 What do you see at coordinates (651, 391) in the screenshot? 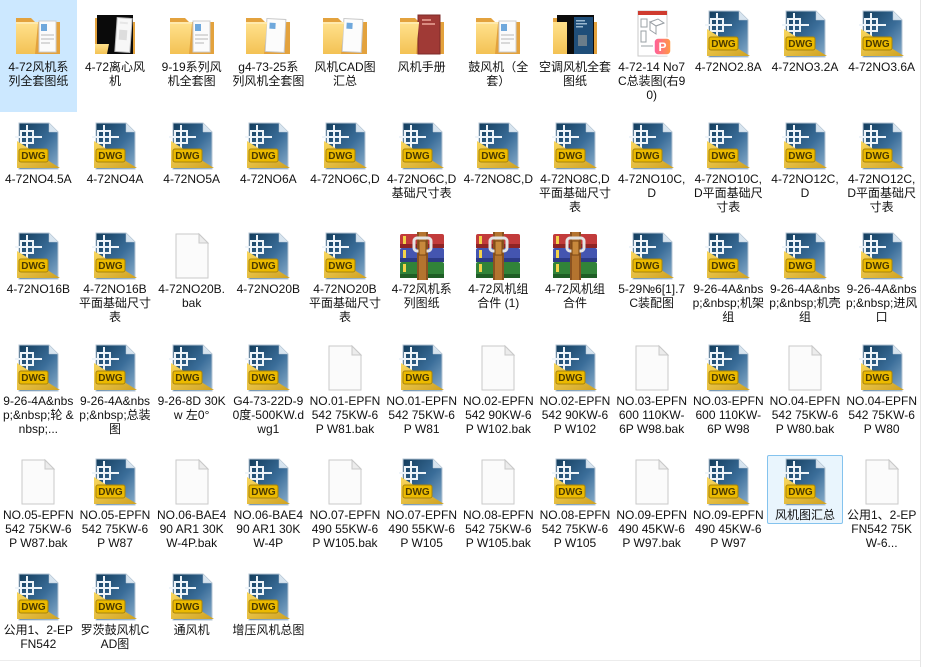
I see `file-item: NO.03-EPFN600 110KW-6P W98.bak` at bounding box center [651, 391].